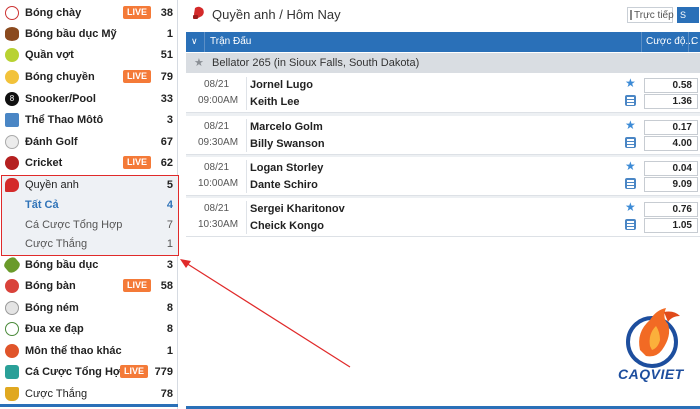  I want to click on subitem-count: 4, so click(169, 205).